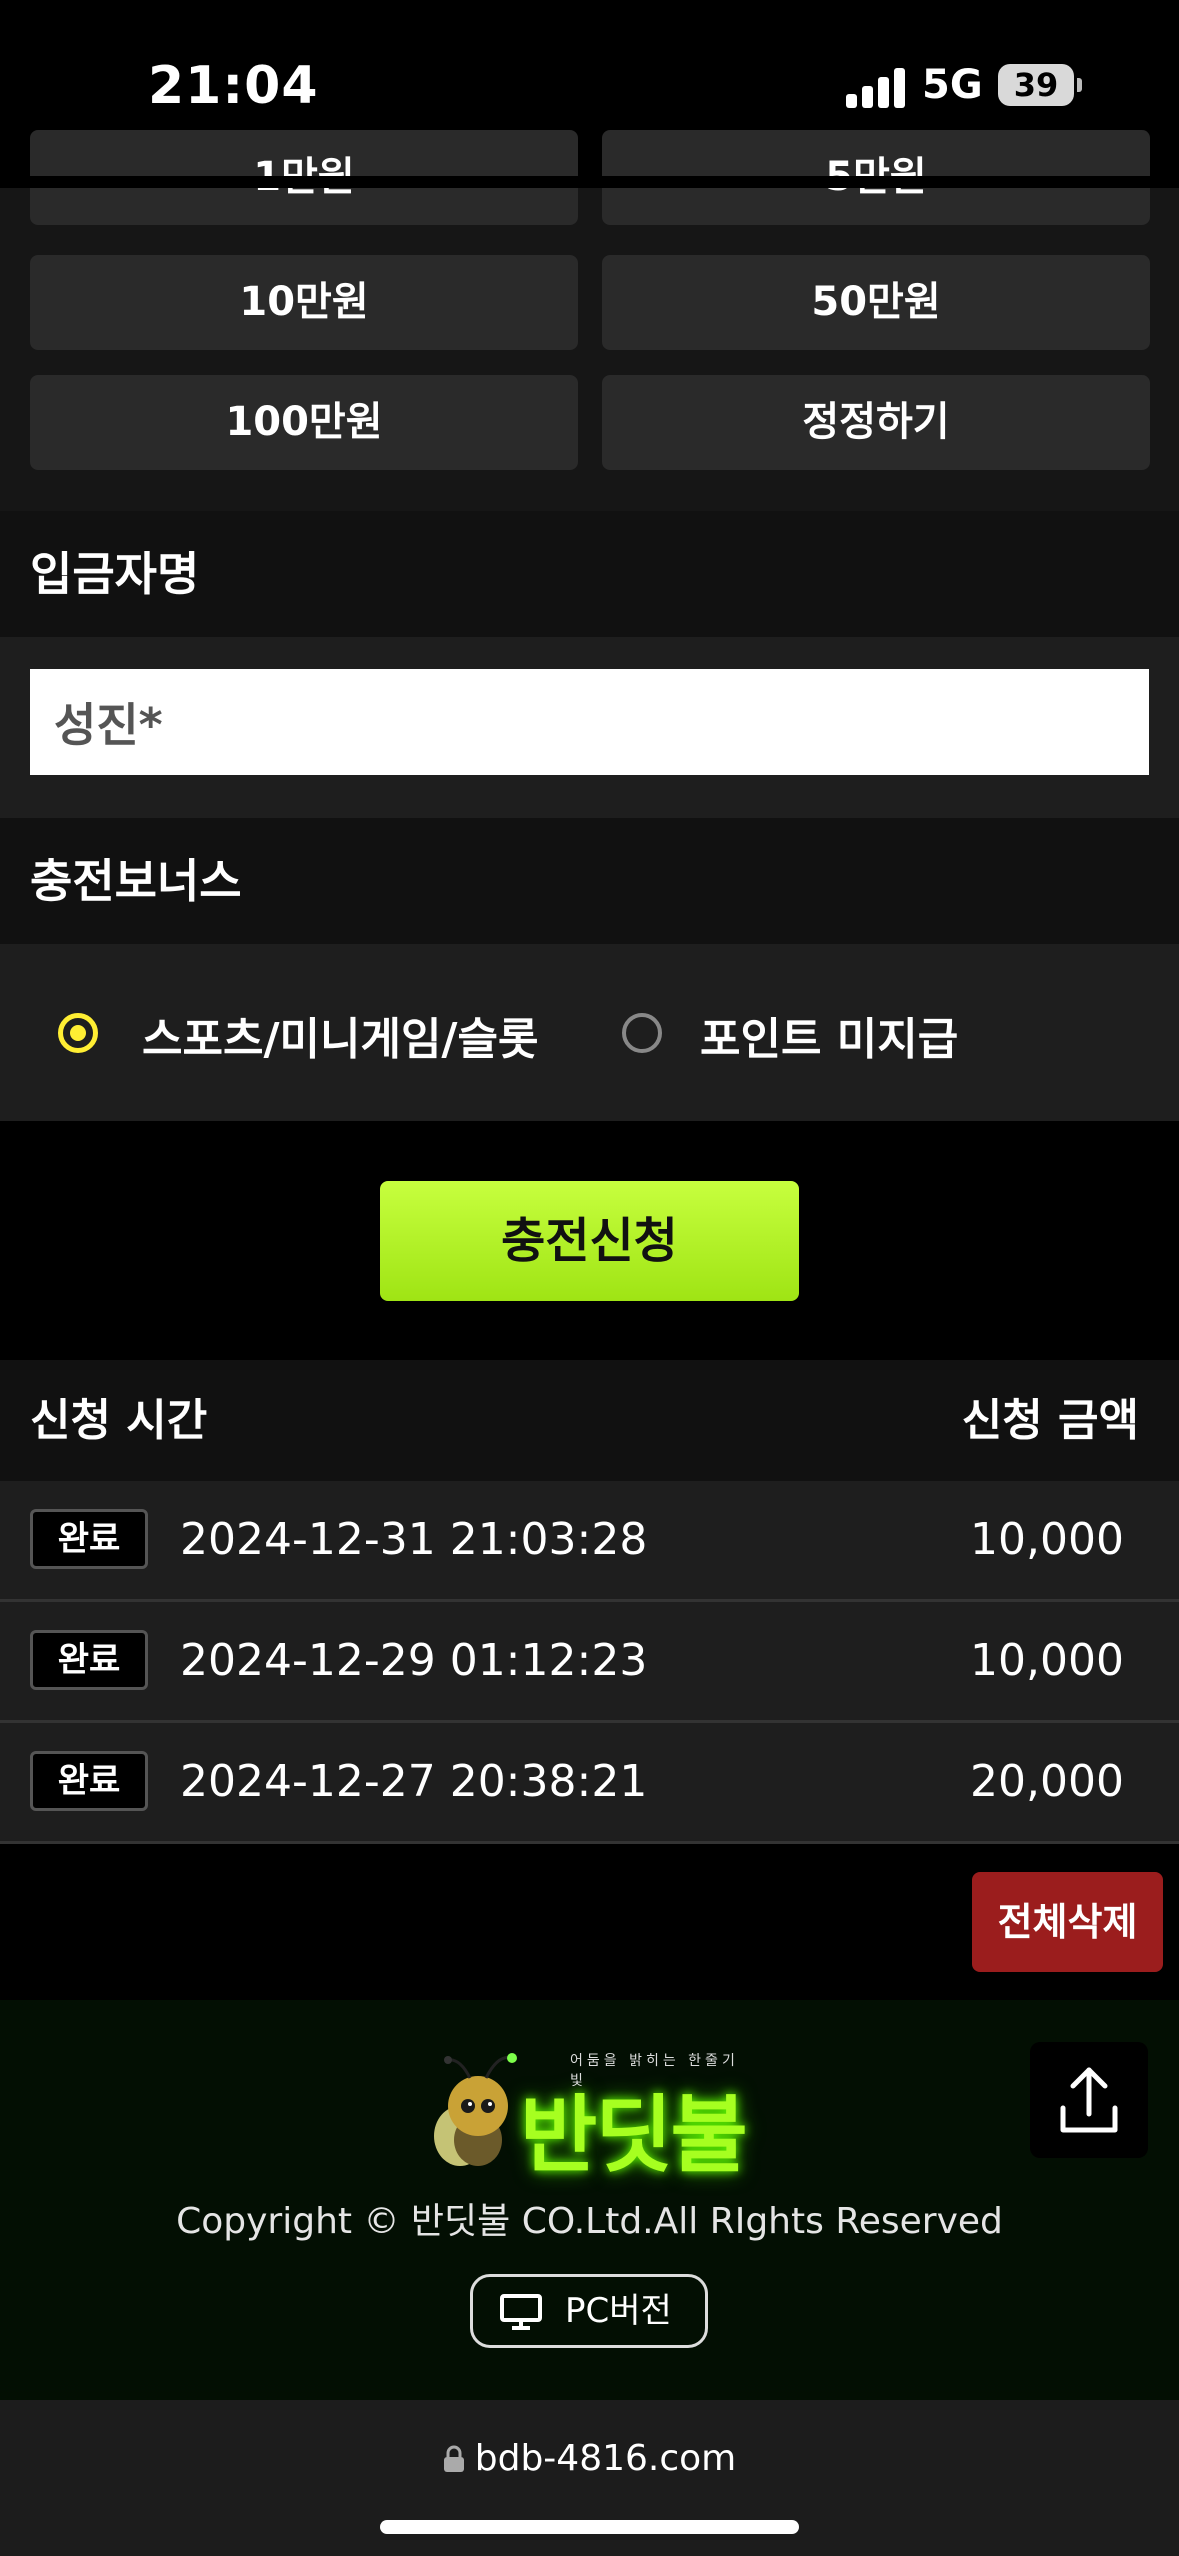 The image size is (1179, 2556). What do you see at coordinates (340, 1035) in the screenshot?
I see `bonus-option-sports-label: 스포츠/미니게임/슬롯` at bounding box center [340, 1035].